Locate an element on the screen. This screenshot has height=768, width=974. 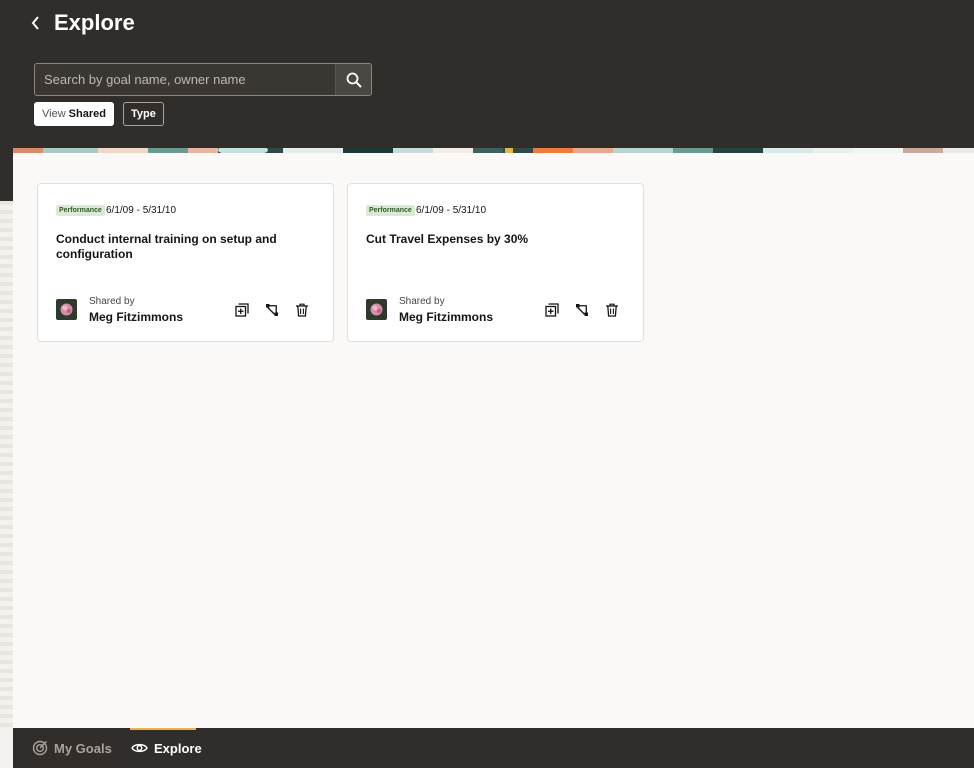
bottom-navigation: My Goals Explore is located at coordinates (493, 748).